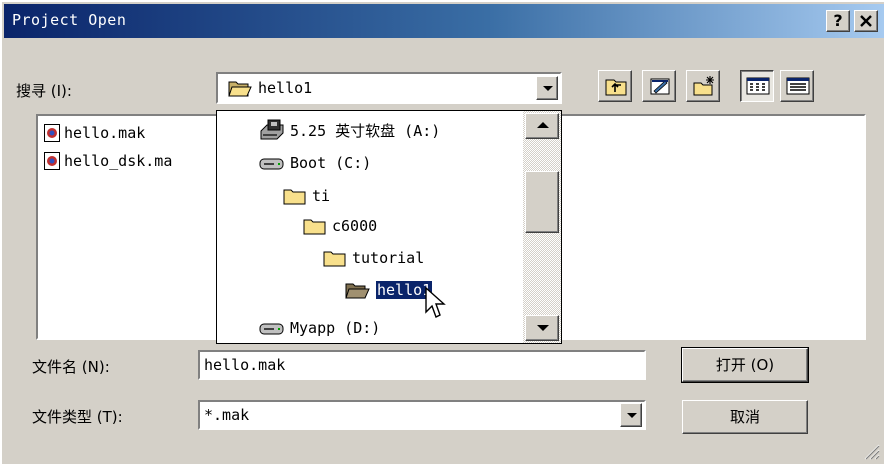 This screenshot has width=884, height=464. What do you see at coordinates (340, 226) in the screenshot?
I see `dropdown-item-c6000: c6000` at bounding box center [340, 226].